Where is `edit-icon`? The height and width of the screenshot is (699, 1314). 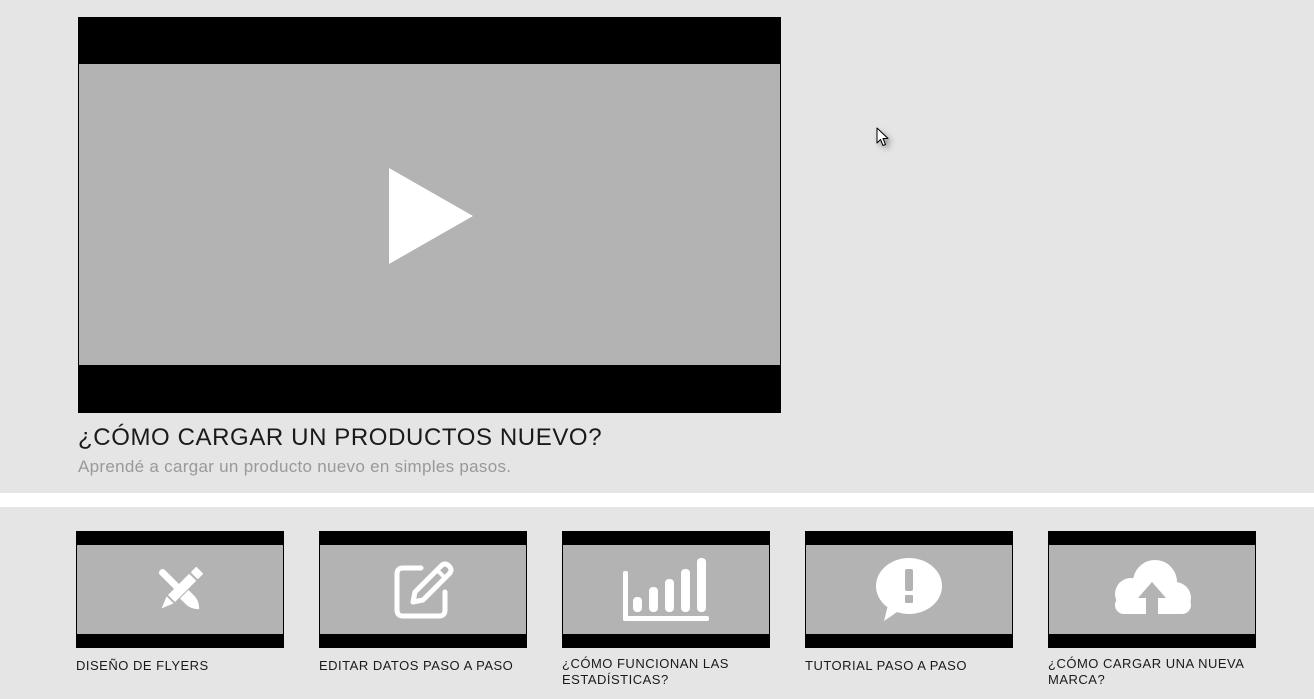
edit-icon is located at coordinates (424, 589).